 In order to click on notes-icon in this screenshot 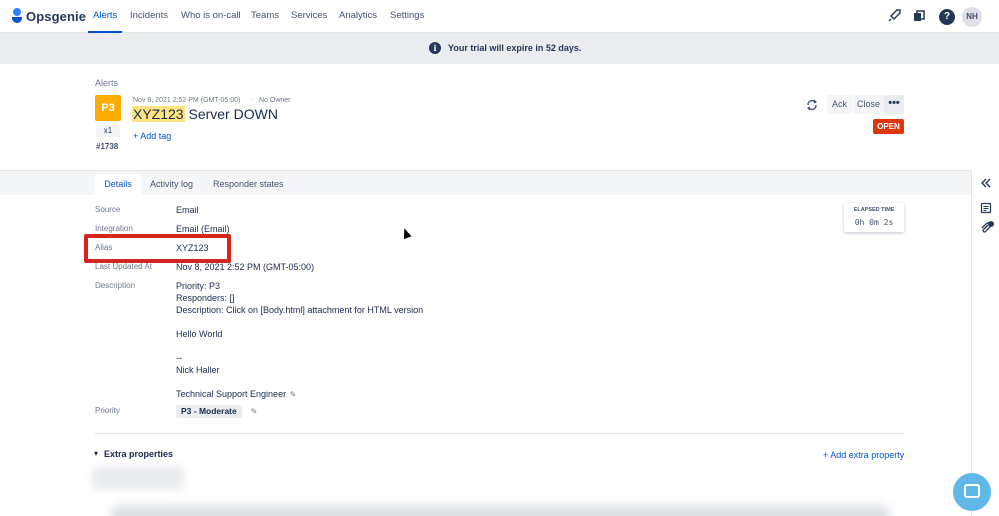, I will do `click(985, 208)`.